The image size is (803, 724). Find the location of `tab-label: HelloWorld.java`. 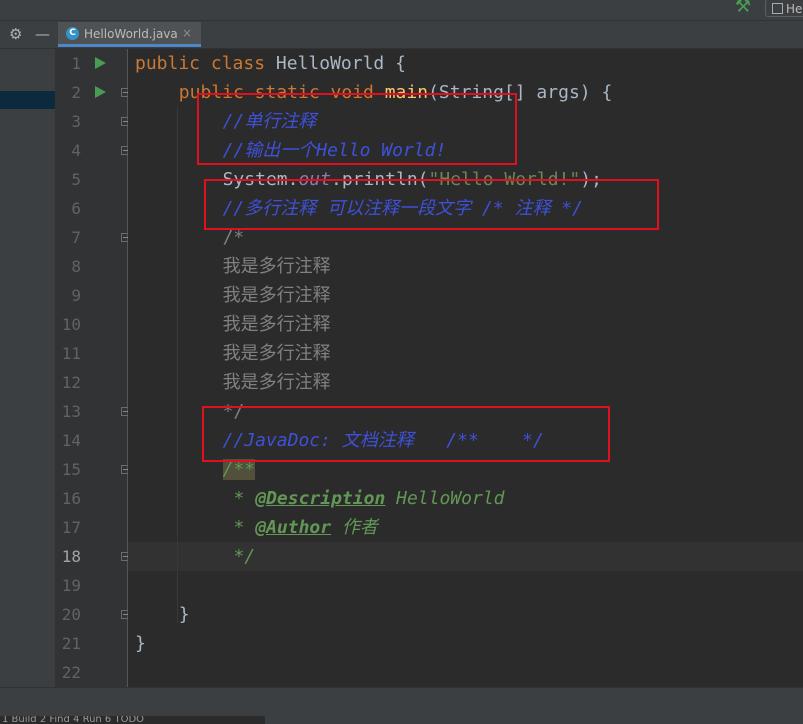

tab-label: HelloWorld.java is located at coordinates (131, 34).